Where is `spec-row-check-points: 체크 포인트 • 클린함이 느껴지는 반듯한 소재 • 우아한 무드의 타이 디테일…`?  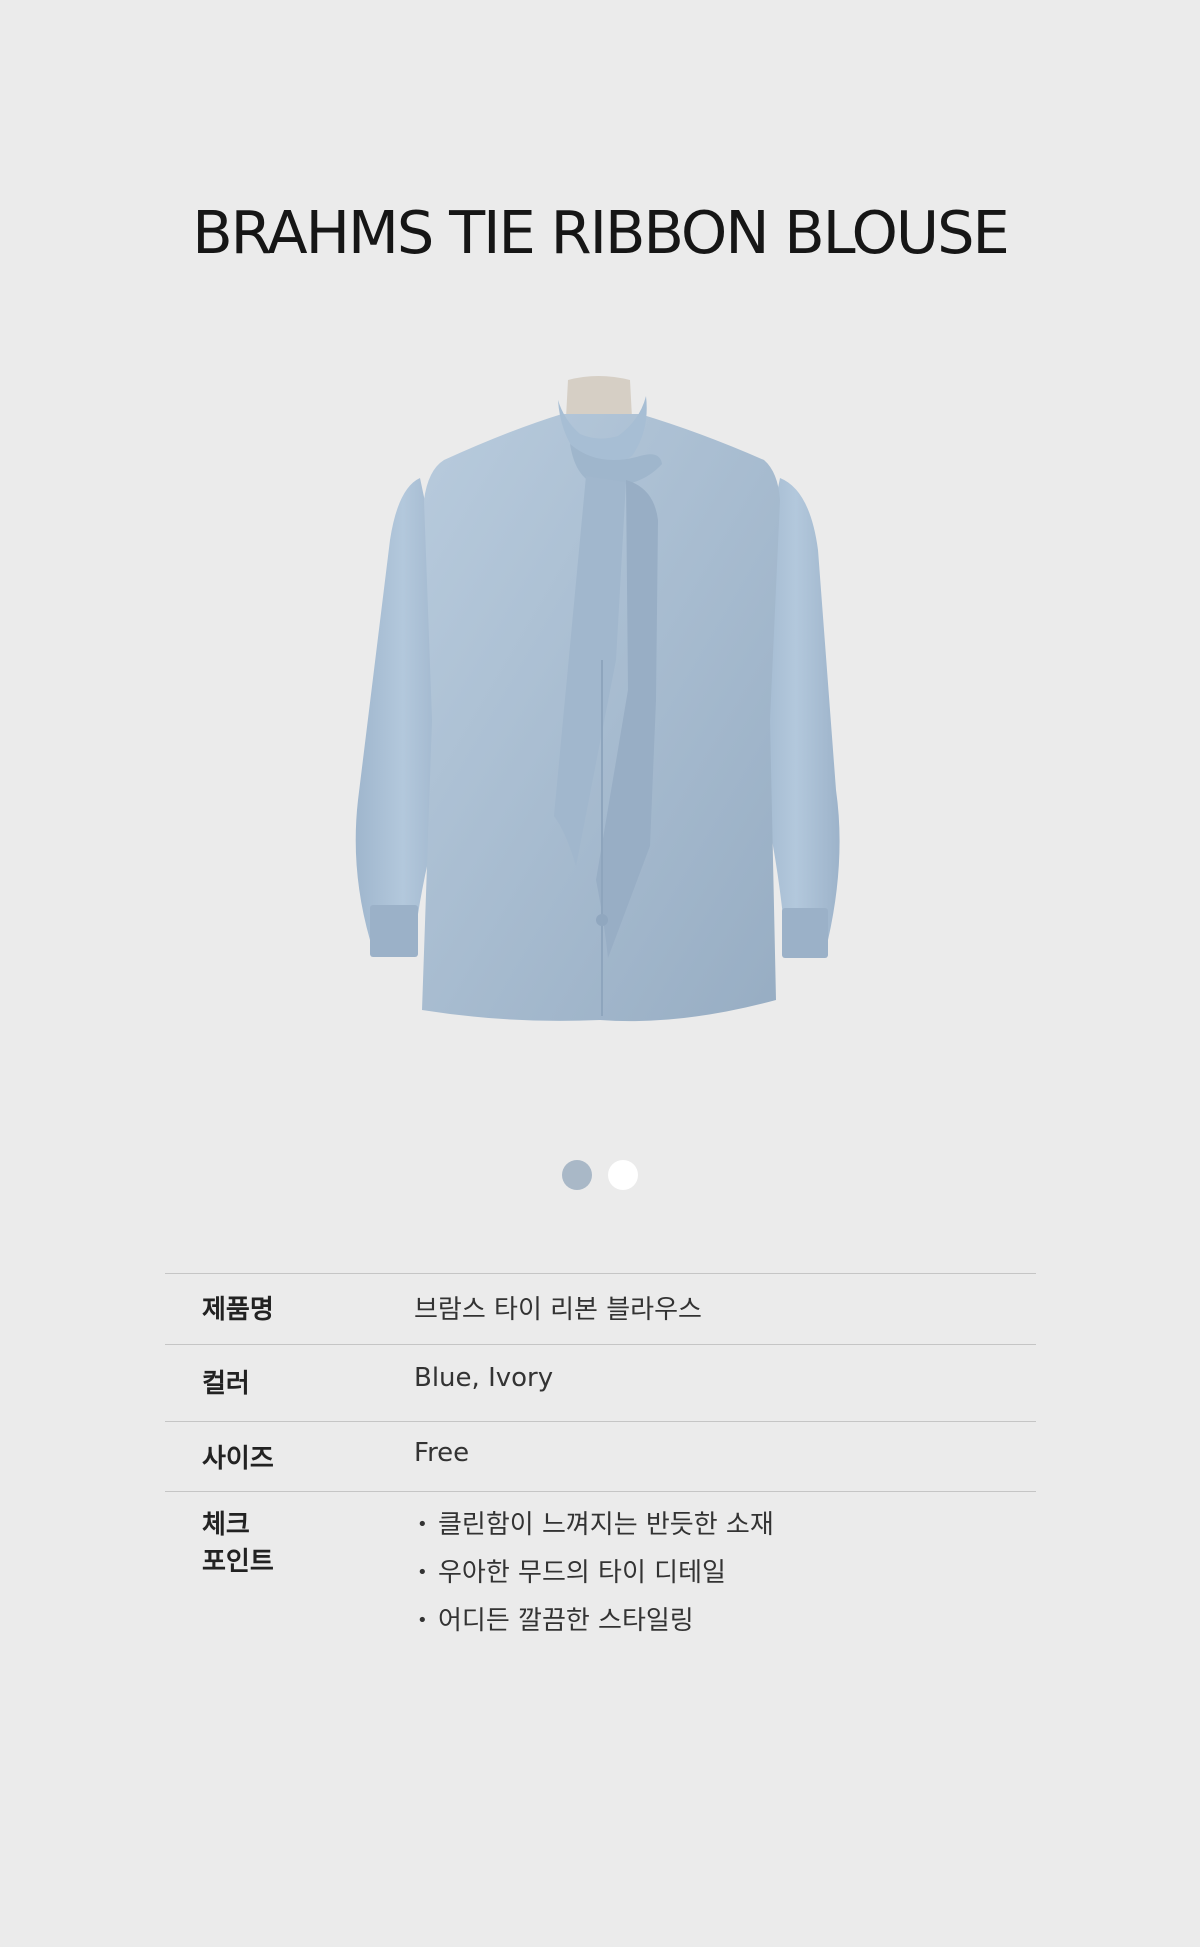 spec-row-check-points: 체크 포인트 • 클린함이 느껴지는 반듯한 소재 • 우아한 무드의 타이 디테일… is located at coordinates (600, 1574).